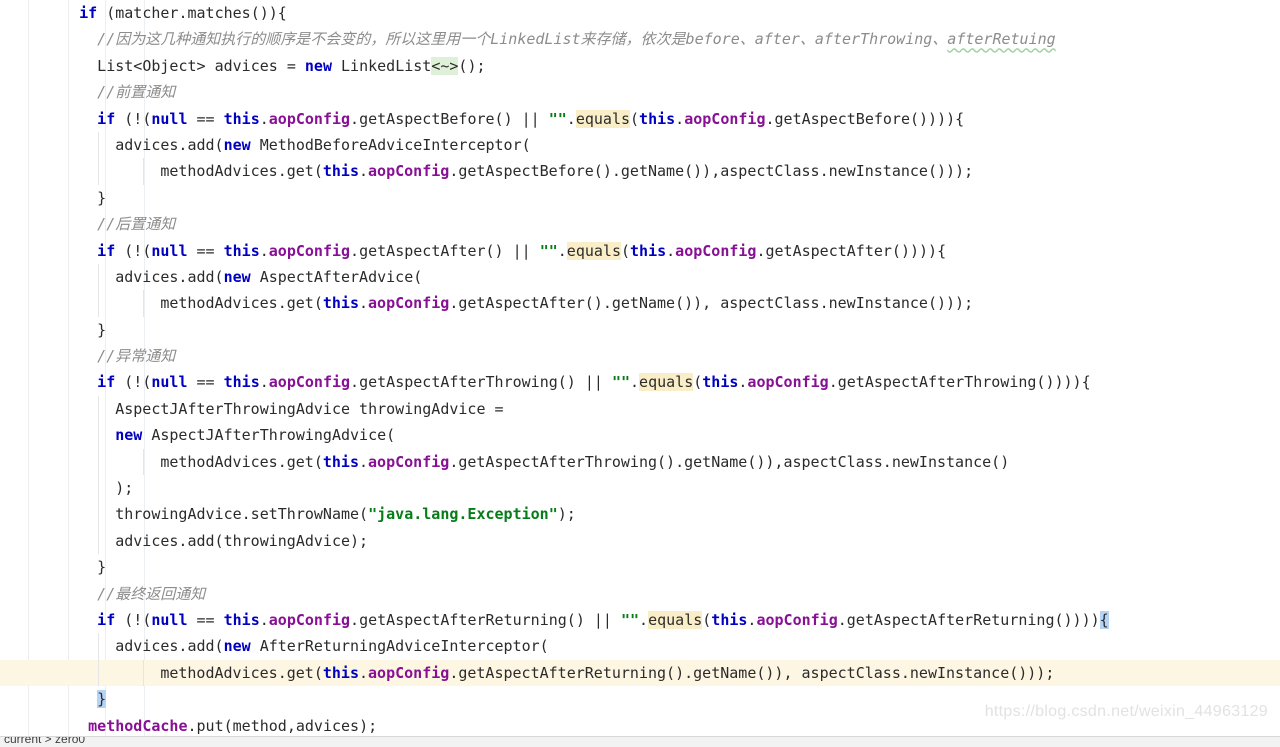 The width and height of the screenshot is (1280, 747). What do you see at coordinates (481, 382) in the screenshot?
I see `code-token: .getAspectAfterThrowing() ||` at bounding box center [481, 382].